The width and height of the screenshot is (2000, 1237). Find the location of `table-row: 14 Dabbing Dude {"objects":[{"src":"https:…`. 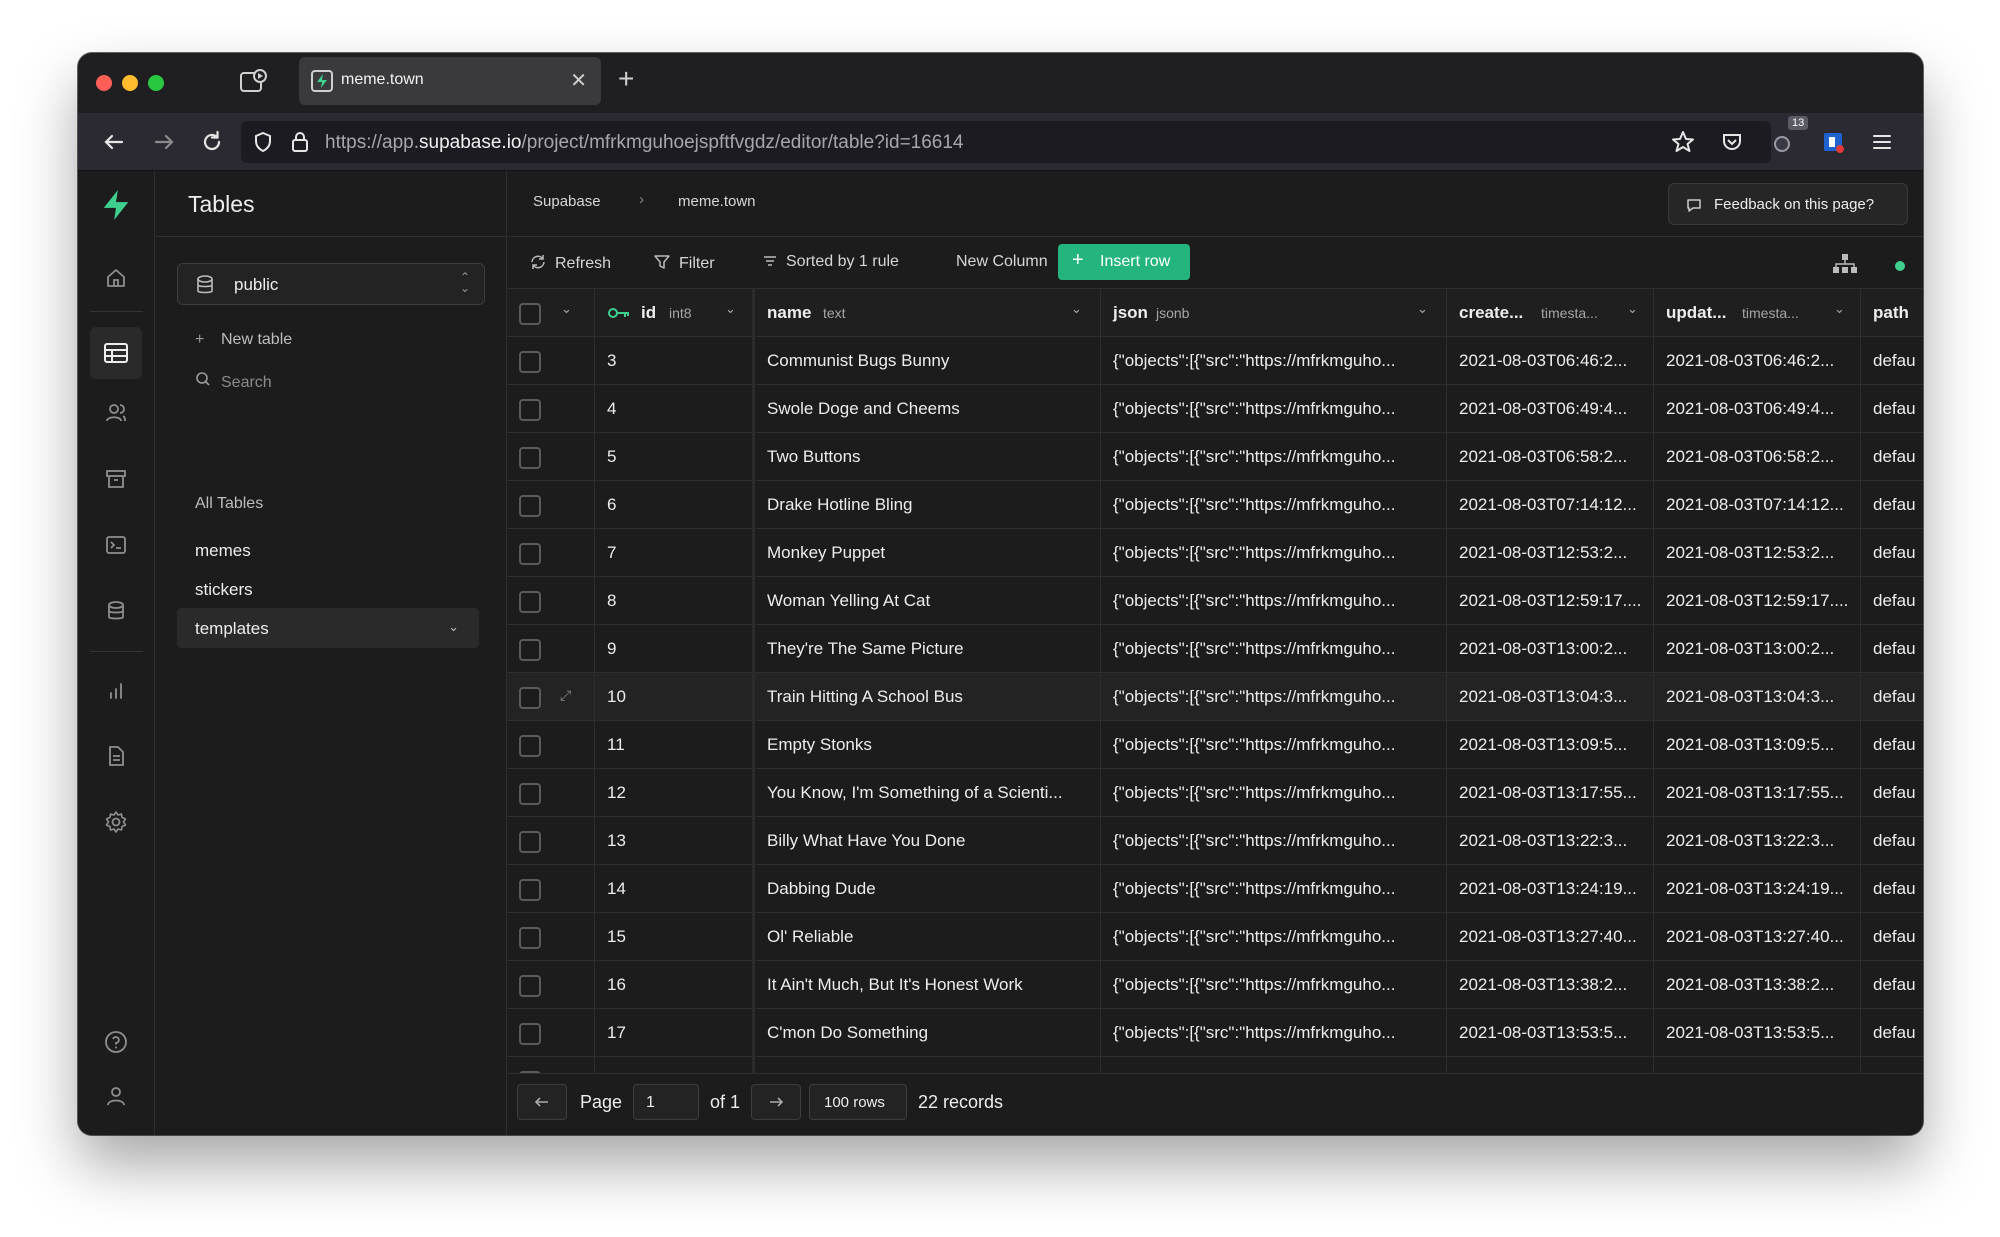

table-row: 14 Dabbing Dude {"objects":[{"src":"https:… is located at coordinates (1215, 889).